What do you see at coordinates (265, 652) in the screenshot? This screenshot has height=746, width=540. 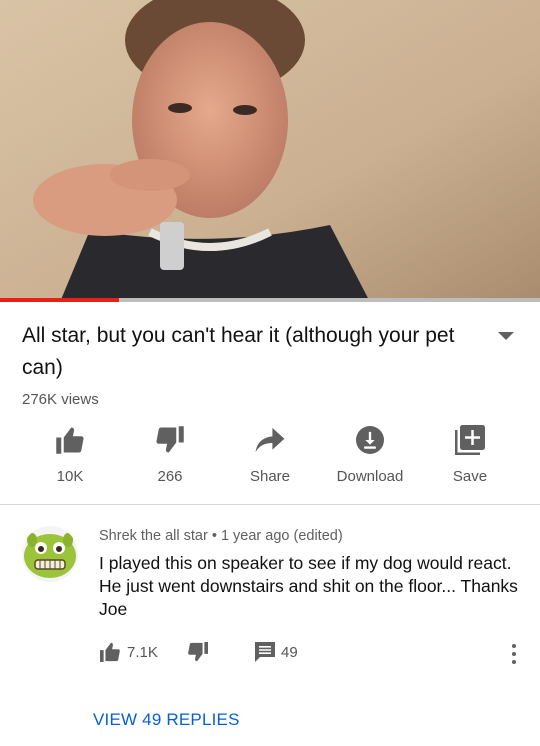 I see `comment-bubble-icon` at bounding box center [265, 652].